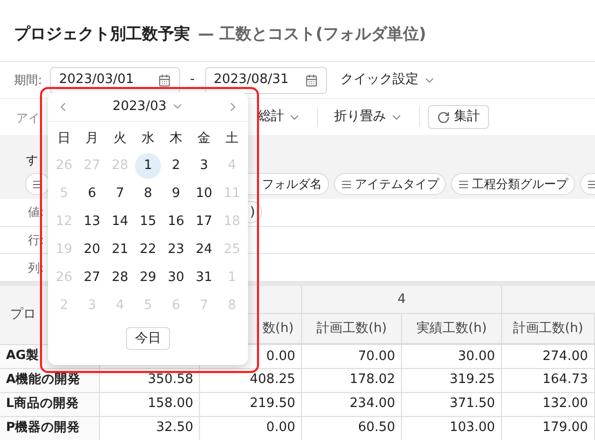 This screenshot has width=595, height=440. Describe the element at coordinates (148, 194) in the screenshot. I see `day-cell: 8` at that location.